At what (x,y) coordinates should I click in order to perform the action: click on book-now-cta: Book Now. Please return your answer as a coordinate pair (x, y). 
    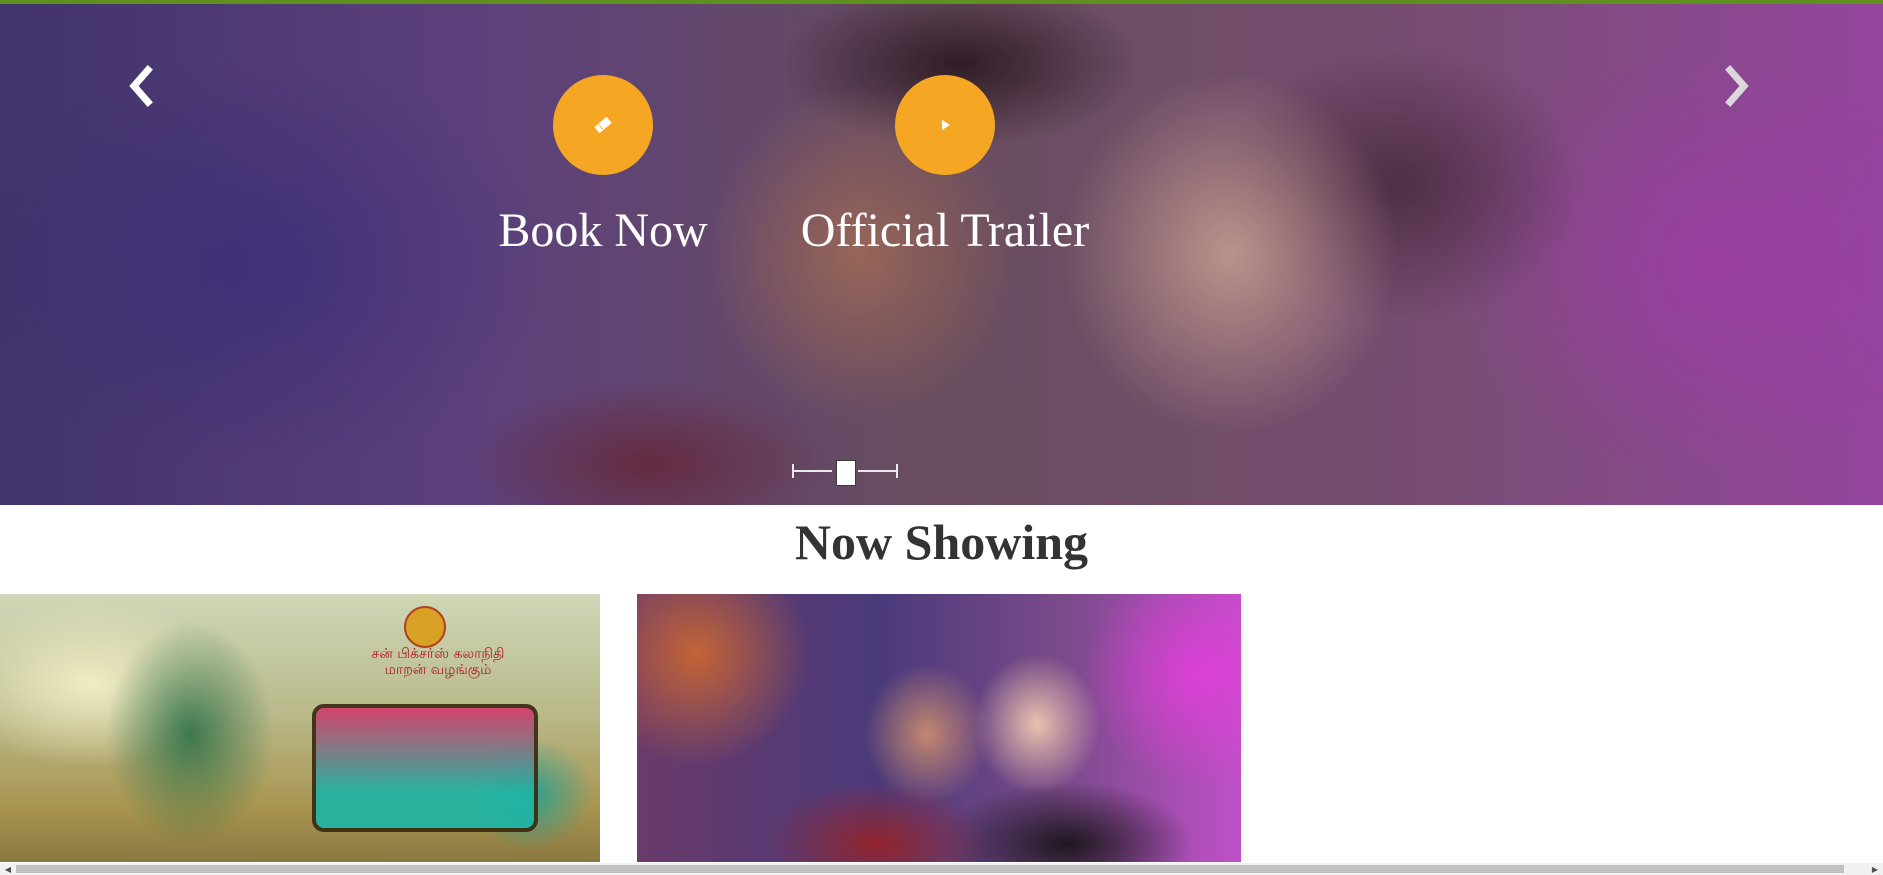
    Looking at the image, I should click on (603, 167).